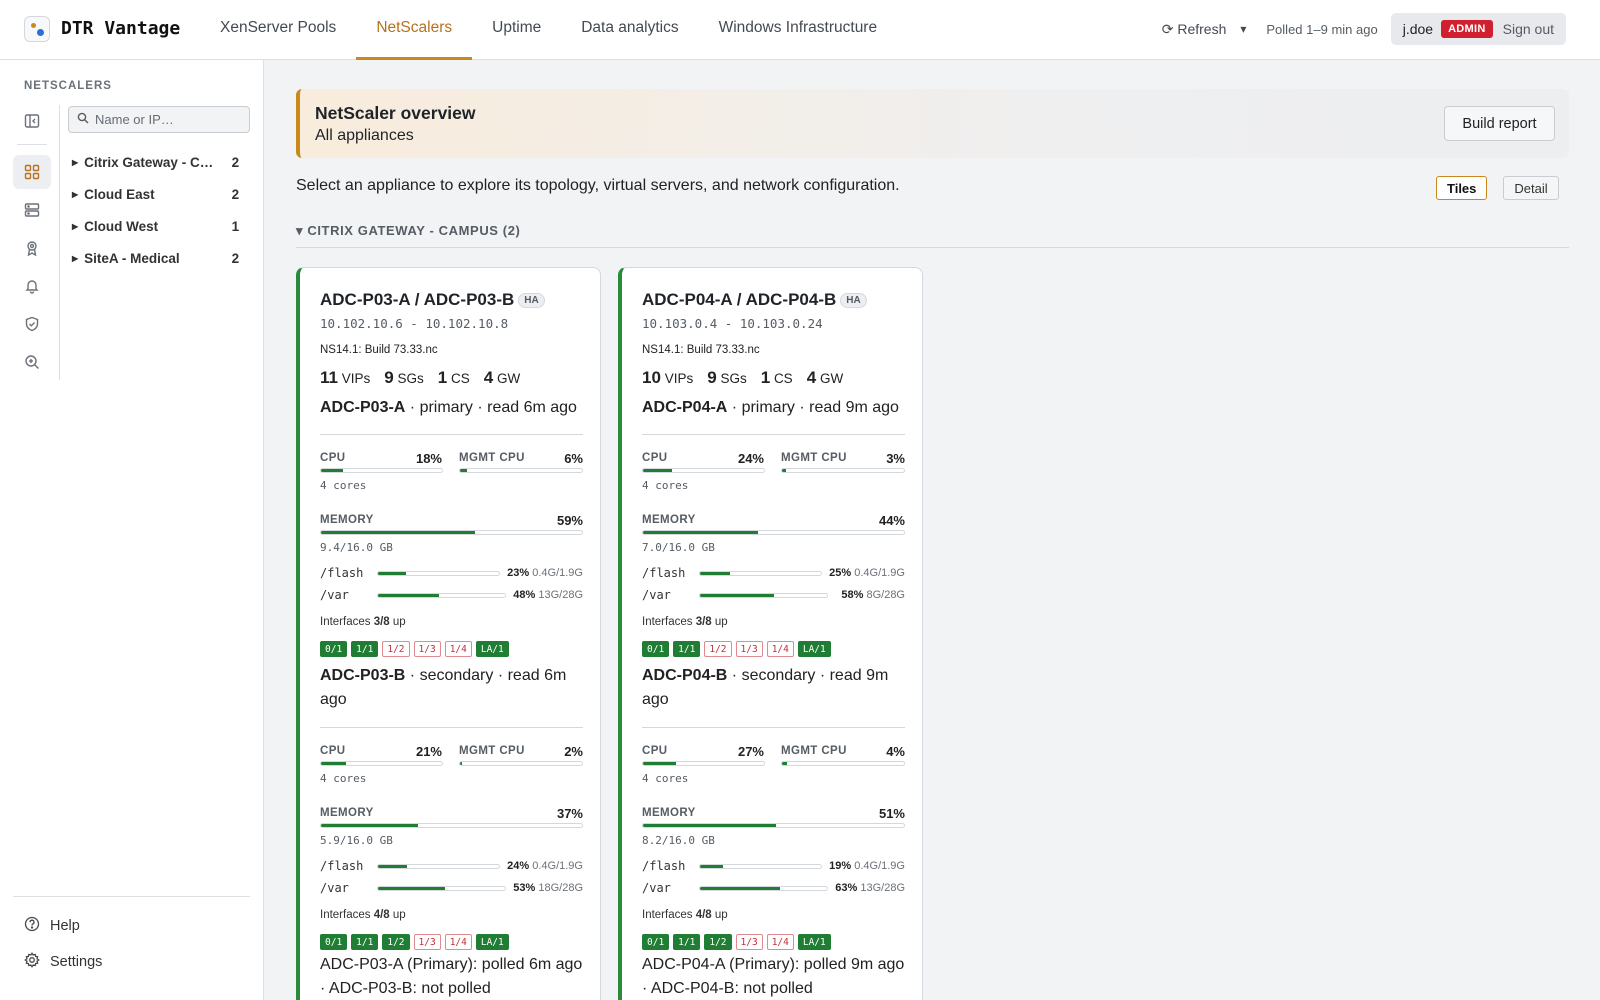 Image resolution: width=1600 pixels, height=1000 pixels. Describe the element at coordinates (32, 926) in the screenshot. I see `help-icon` at that location.